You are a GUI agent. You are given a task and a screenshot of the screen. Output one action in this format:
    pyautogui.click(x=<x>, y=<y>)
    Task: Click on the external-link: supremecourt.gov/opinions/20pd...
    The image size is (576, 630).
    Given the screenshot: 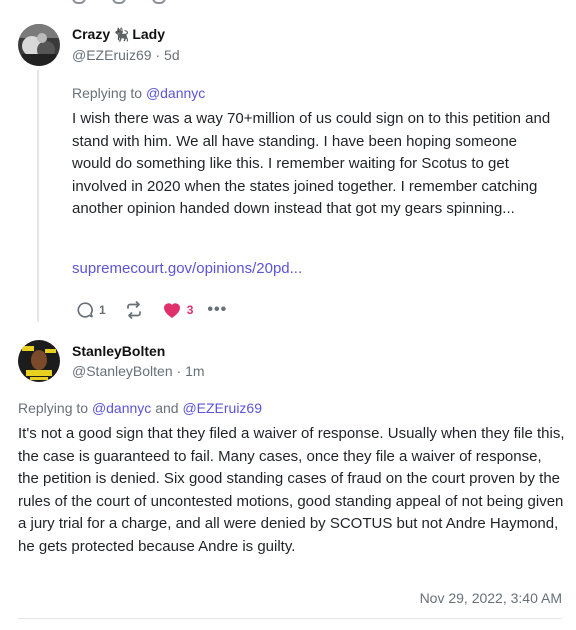 What is the action you would take?
    pyautogui.click(x=187, y=268)
    